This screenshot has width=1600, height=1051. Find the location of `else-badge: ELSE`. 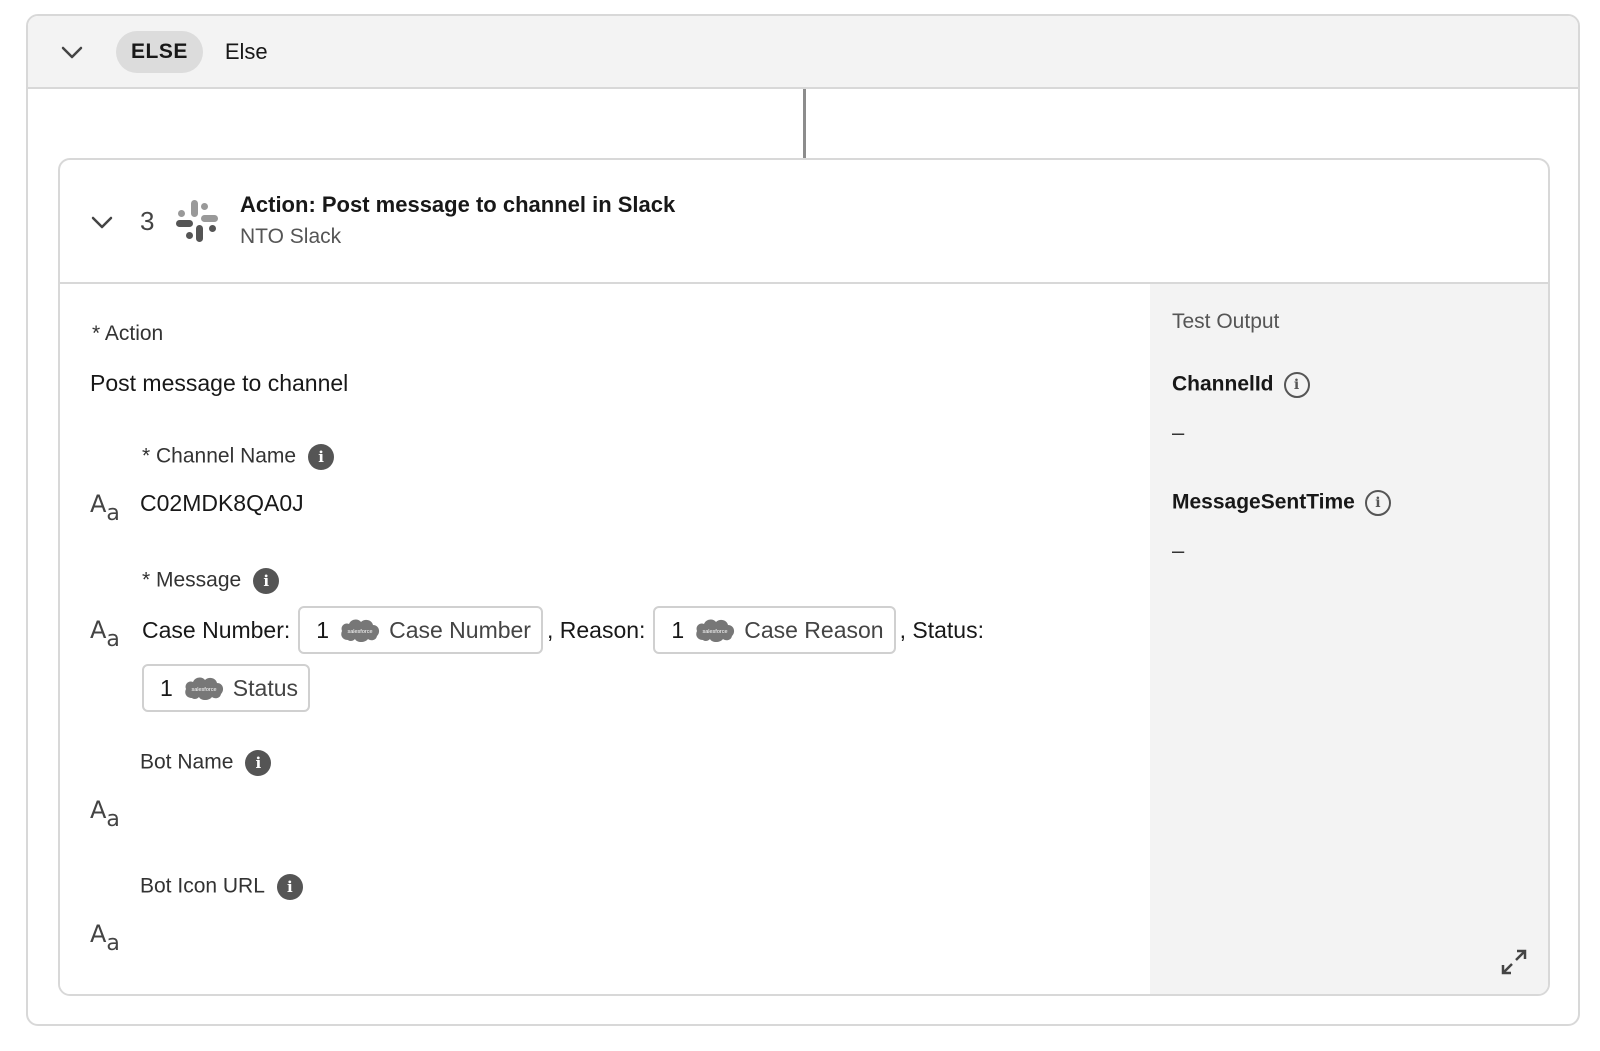

else-badge: ELSE is located at coordinates (159, 51).